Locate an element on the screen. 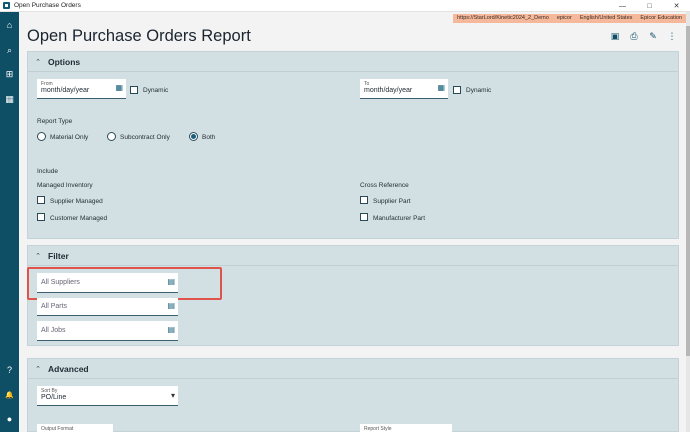  env-language: English/United States is located at coordinates (606, 18).